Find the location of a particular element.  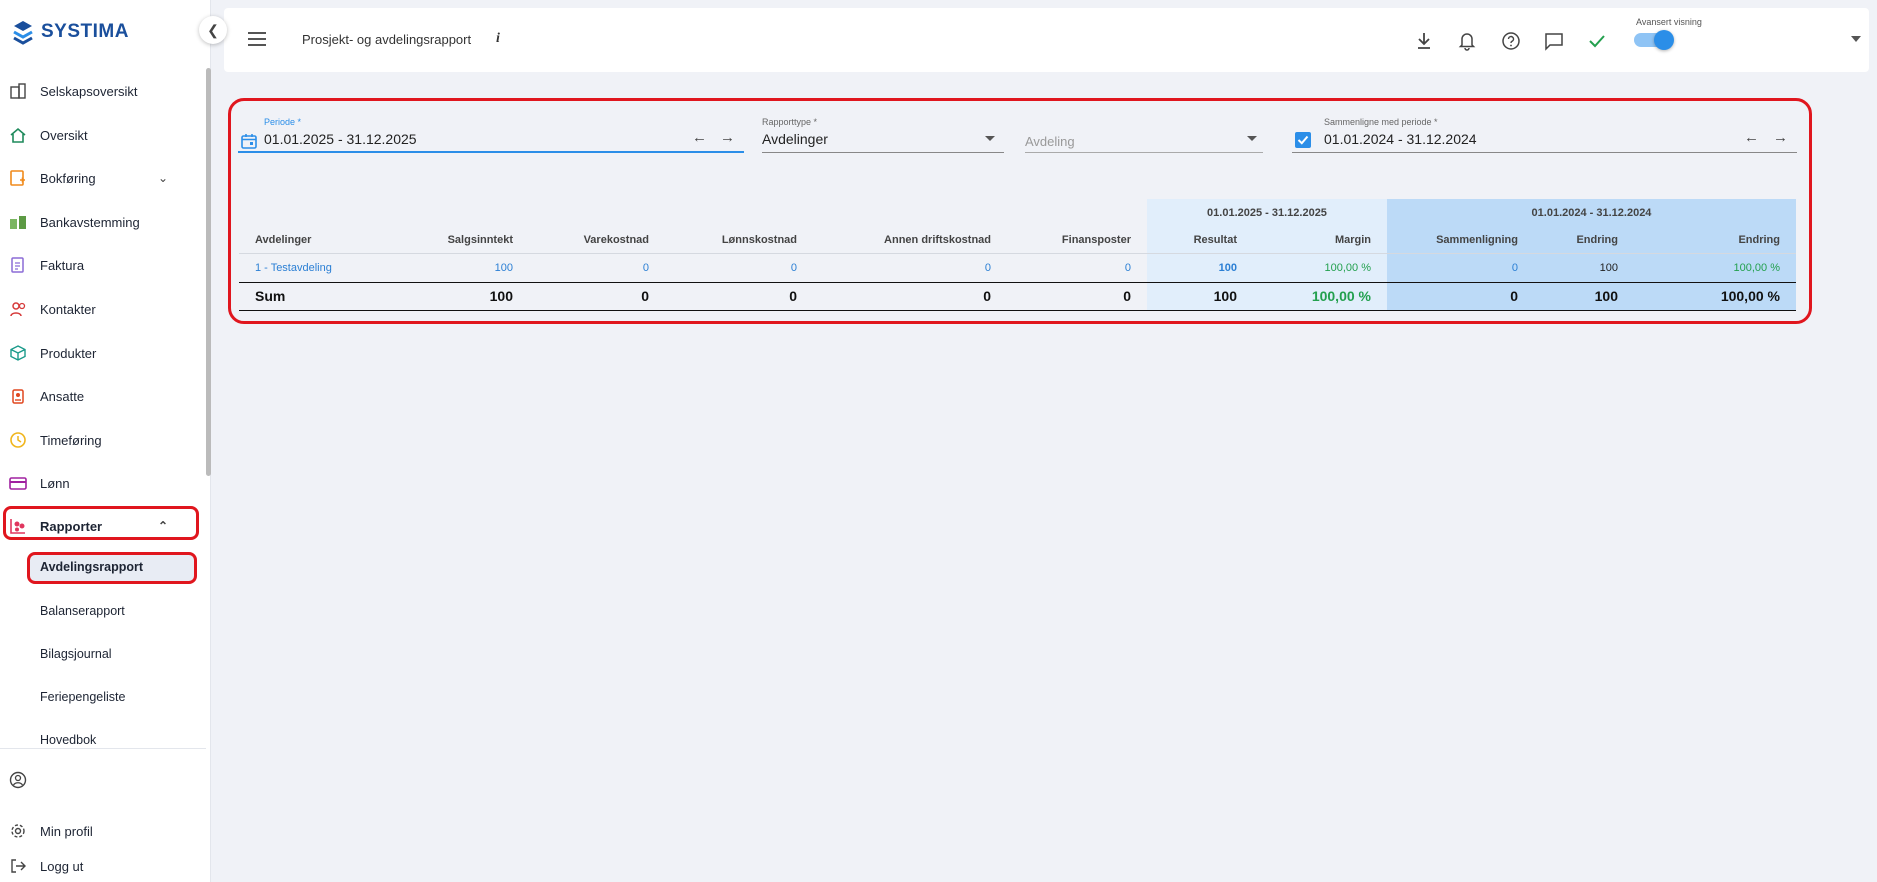

period-field: Periode * 01.01.2025 - 31.12.2025 ← → is located at coordinates (491, 135).